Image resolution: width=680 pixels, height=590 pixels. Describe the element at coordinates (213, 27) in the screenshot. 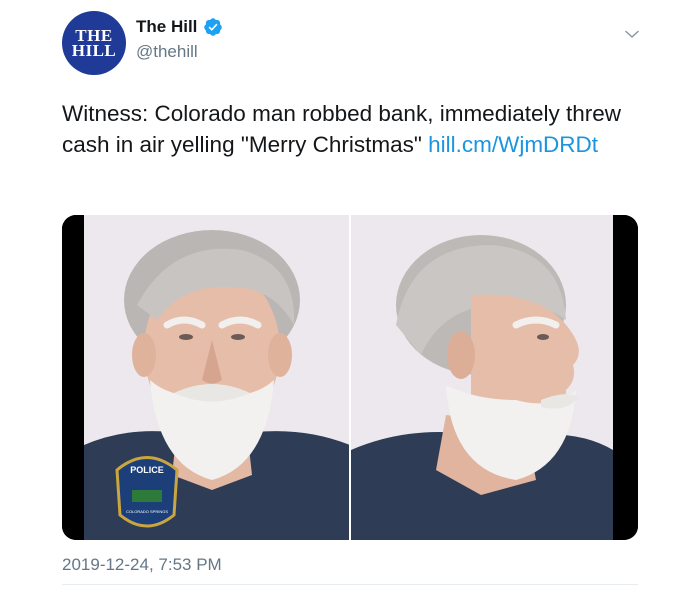

I see `verified-badge-icon` at that location.